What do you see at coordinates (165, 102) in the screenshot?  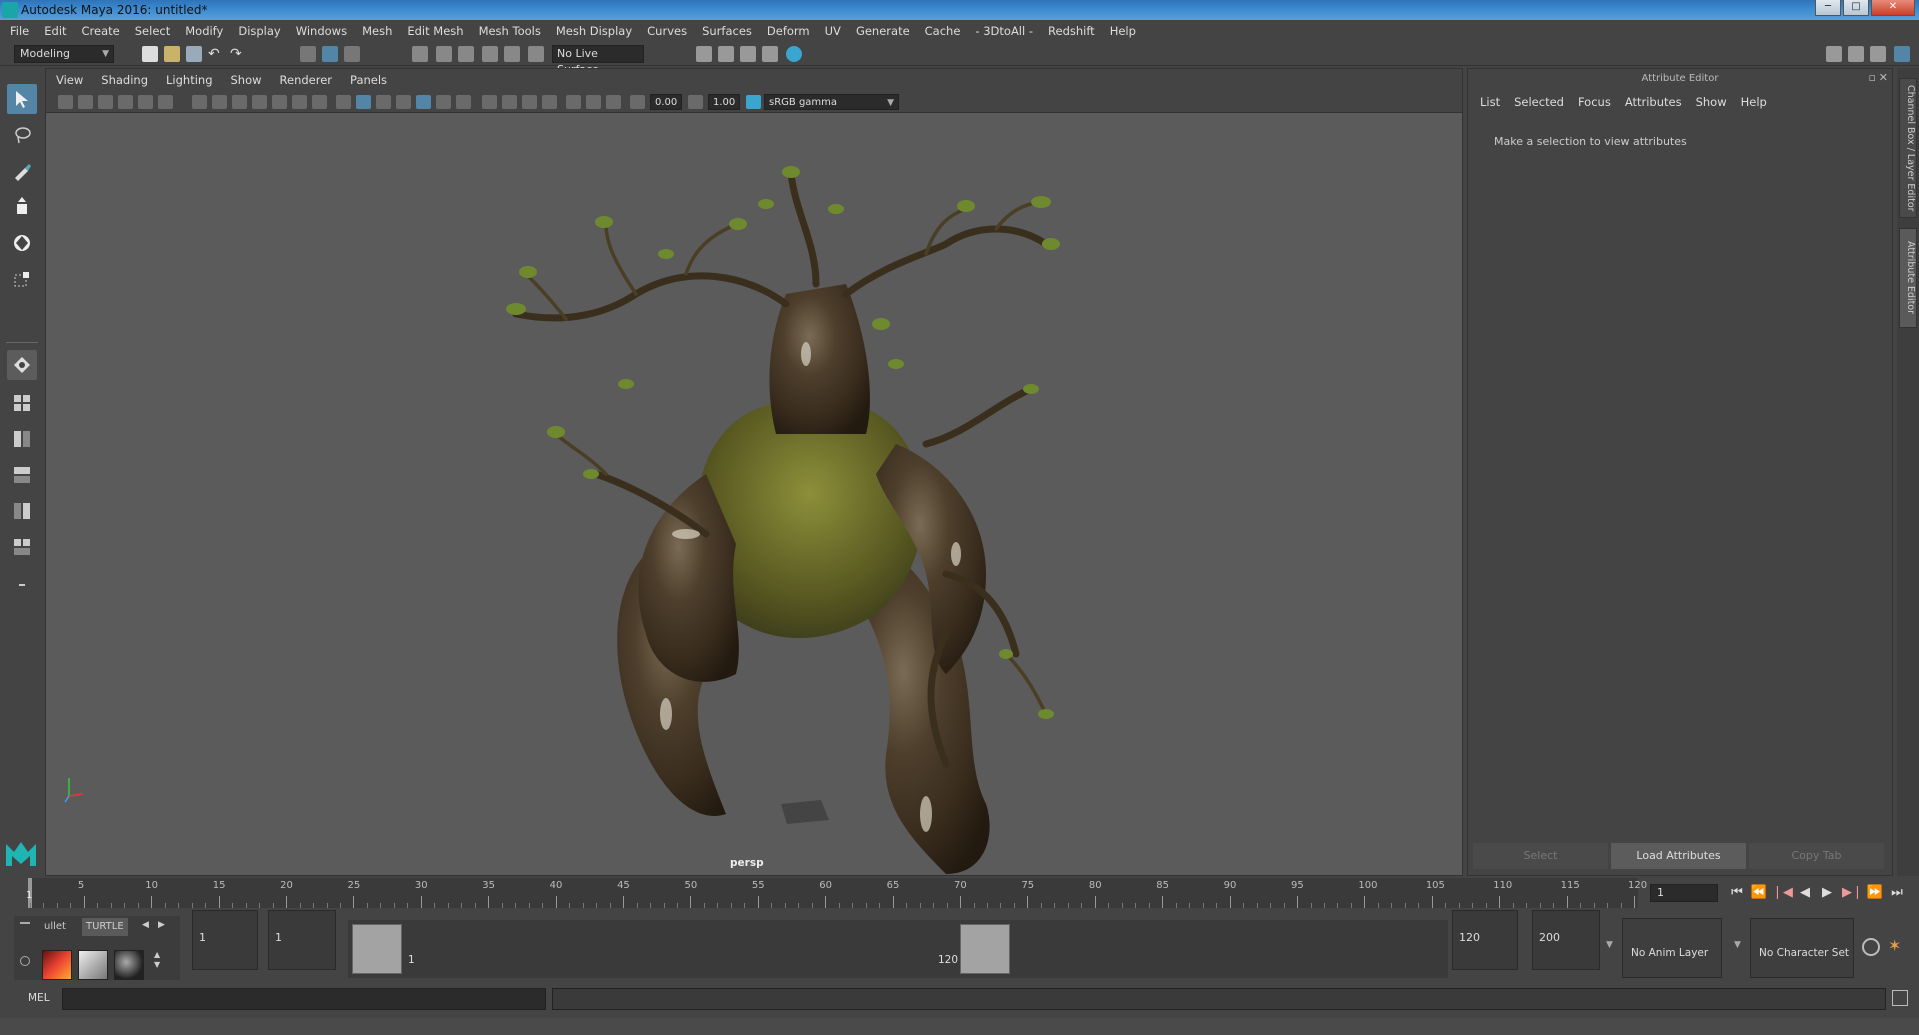 I see `grease-pencil-icon` at bounding box center [165, 102].